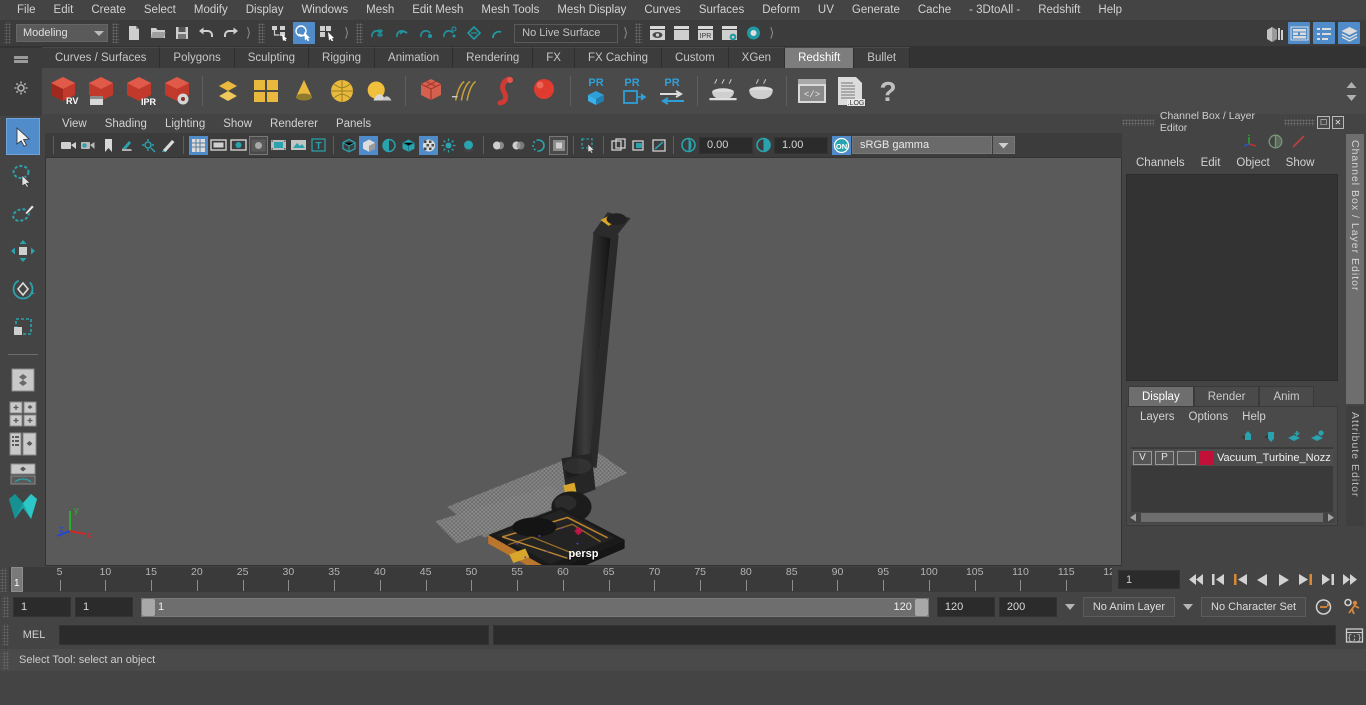 This screenshot has height=705, width=1366. I want to click on current-frame-field: 1, so click(1149, 579).